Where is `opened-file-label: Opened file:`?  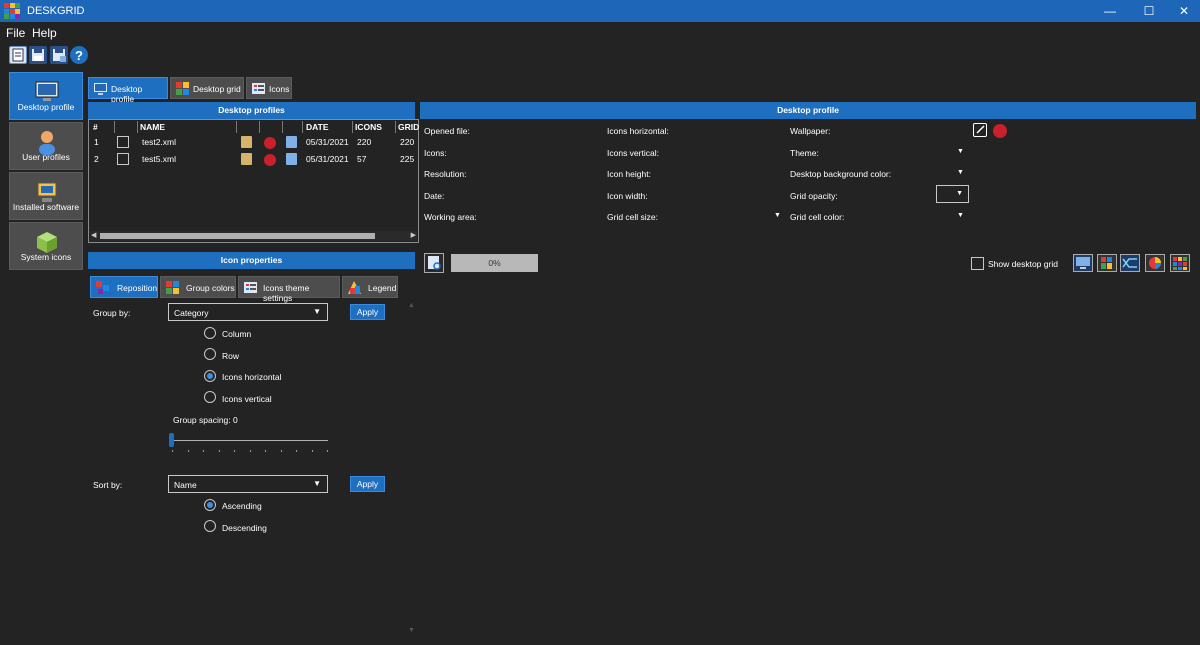 opened-file-label: Opened file: is located at coordinates (447, 131).